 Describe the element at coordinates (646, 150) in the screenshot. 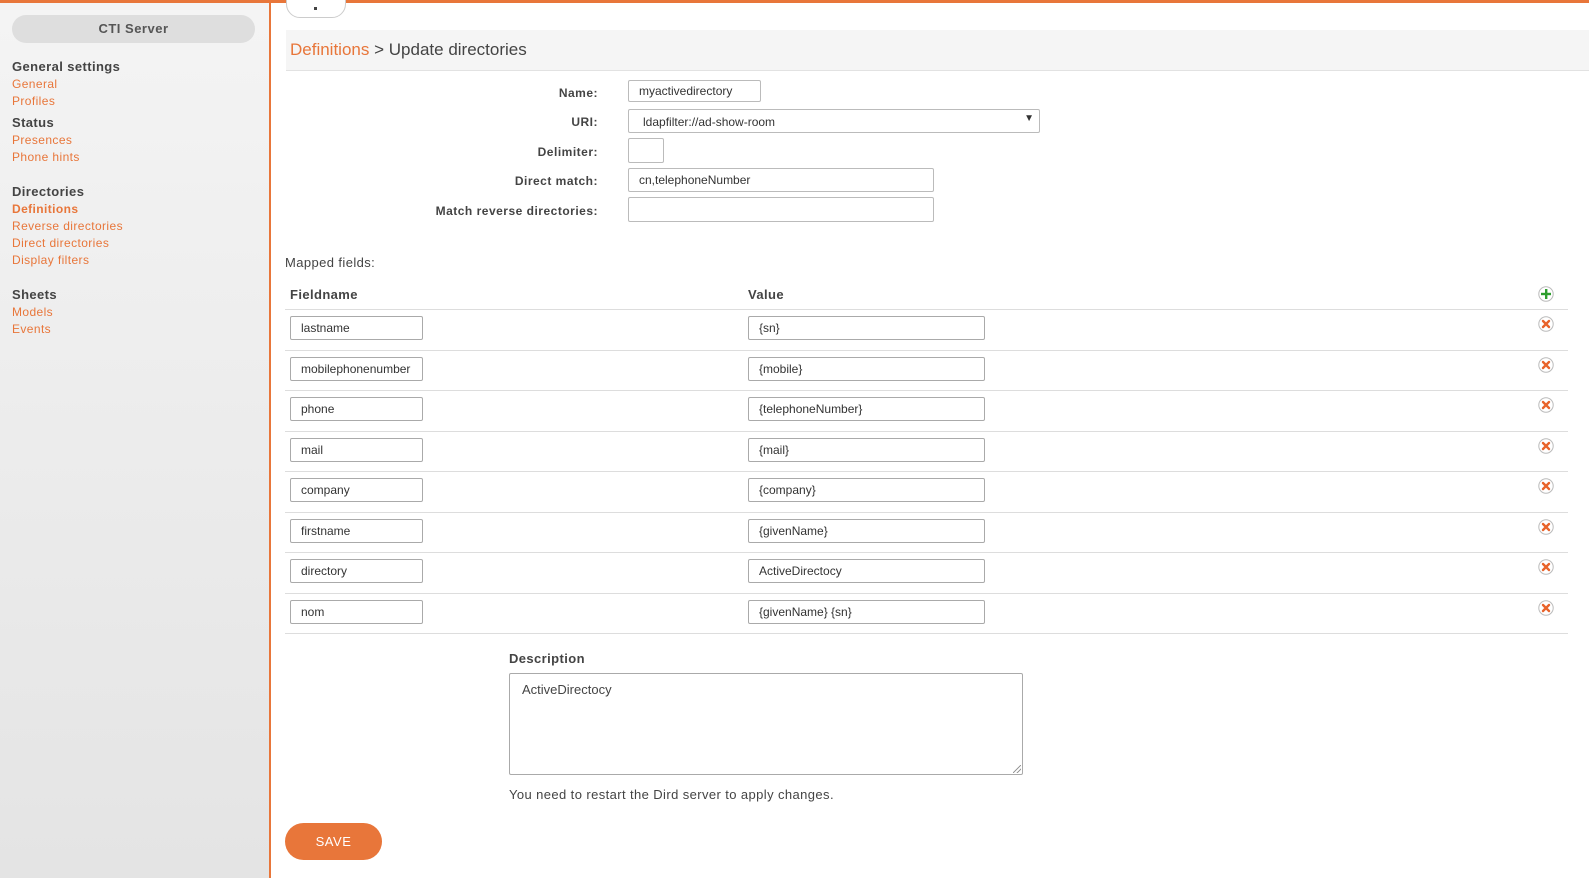

I see `delimiter-input` at that location.